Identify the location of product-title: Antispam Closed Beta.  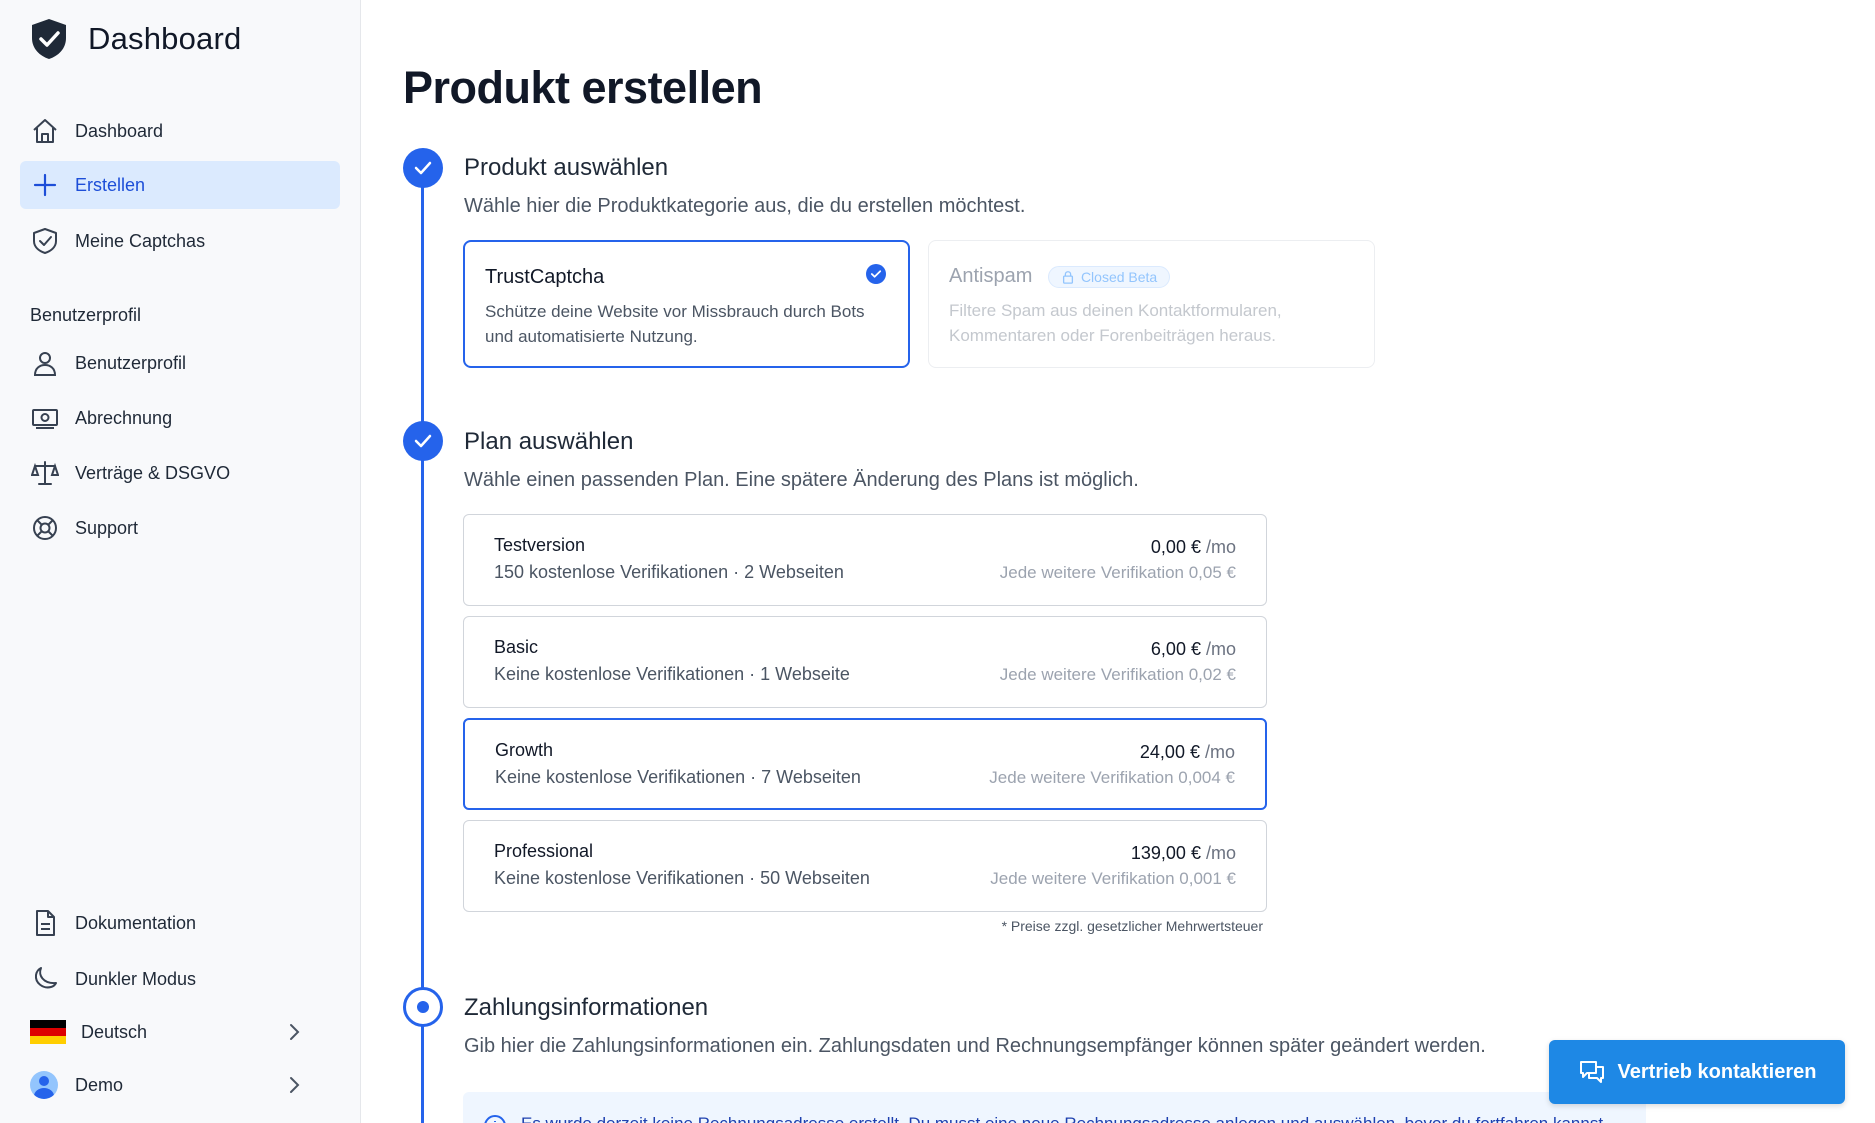
(1151, 276).